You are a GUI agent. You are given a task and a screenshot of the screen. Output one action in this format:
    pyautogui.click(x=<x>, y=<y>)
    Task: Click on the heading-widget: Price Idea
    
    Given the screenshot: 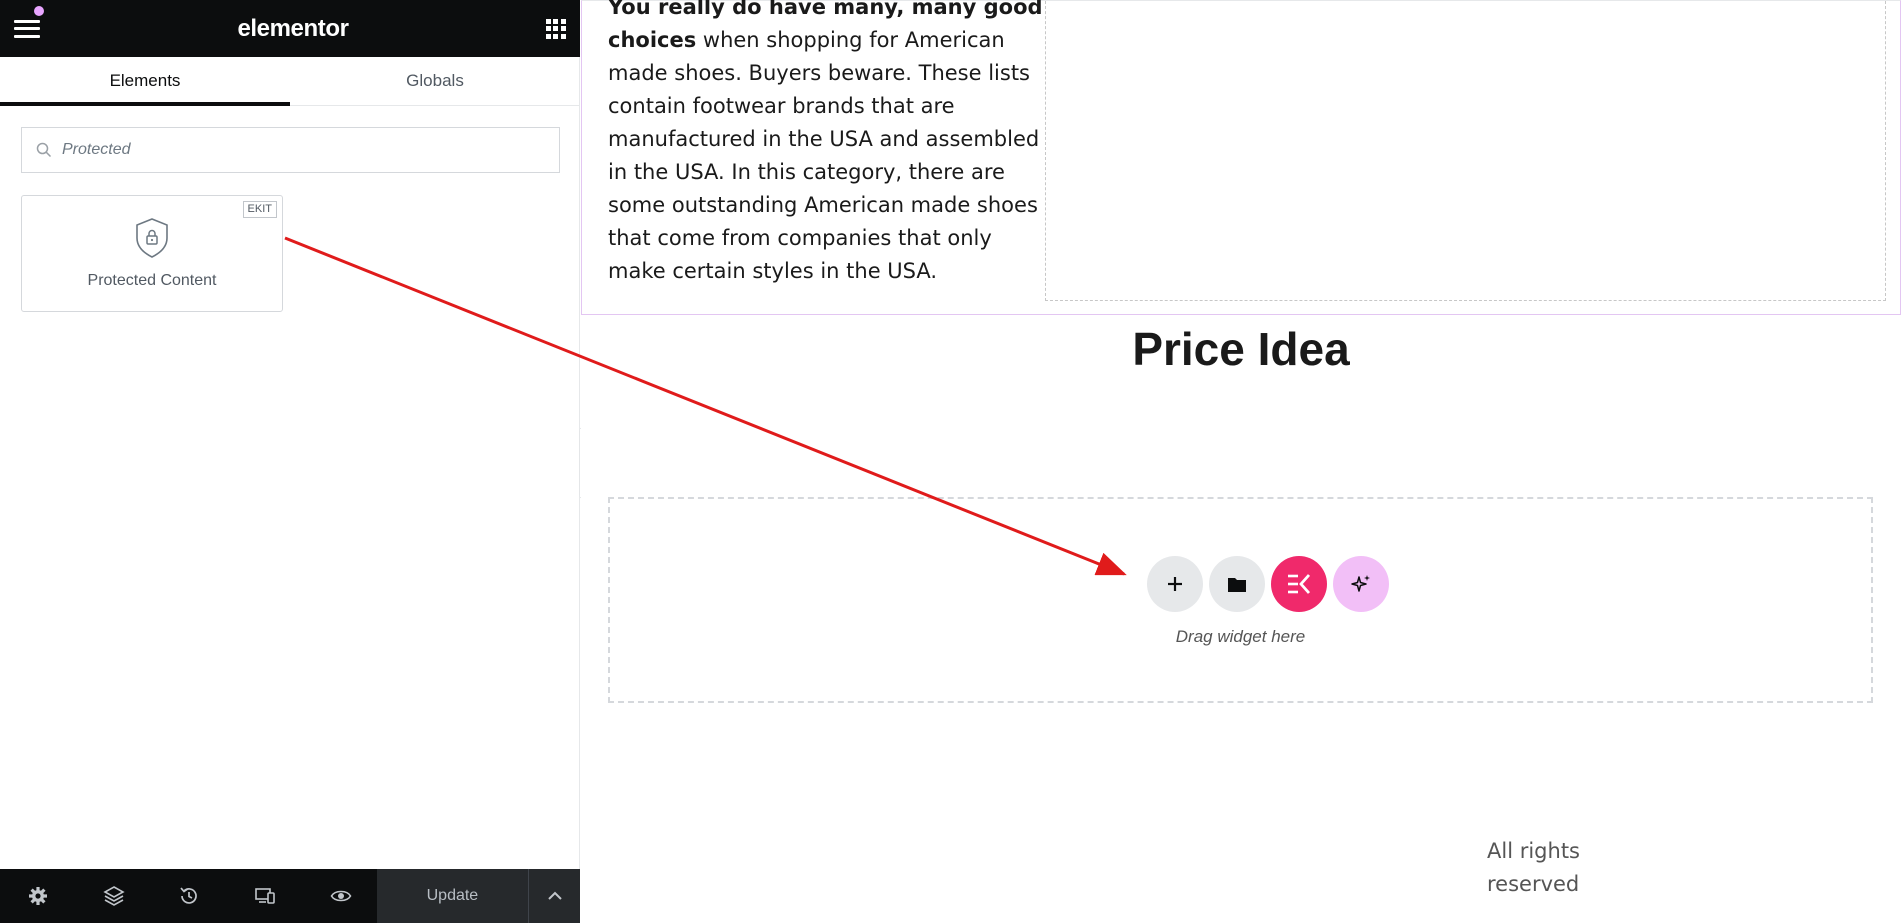 What is the action you would take?
    pyautogui.click(x=1241, y=349)
    